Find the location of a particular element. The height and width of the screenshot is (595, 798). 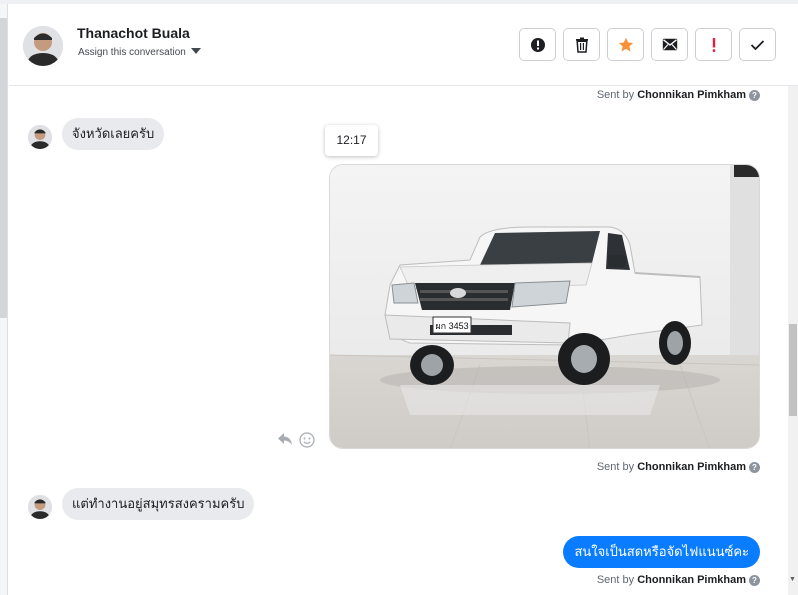

check-icon is located at coordinates (757, 44).